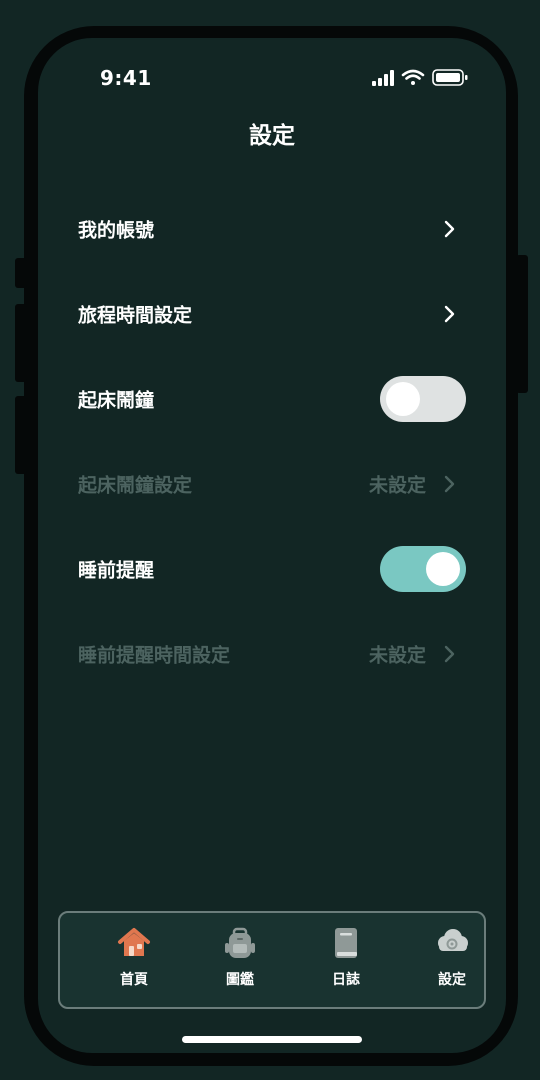 The image size is (540, 1080). Describe the element at coordinates (240, 980) in the screenshot. I see `tab-collection-label: 圖鑑` at that location.